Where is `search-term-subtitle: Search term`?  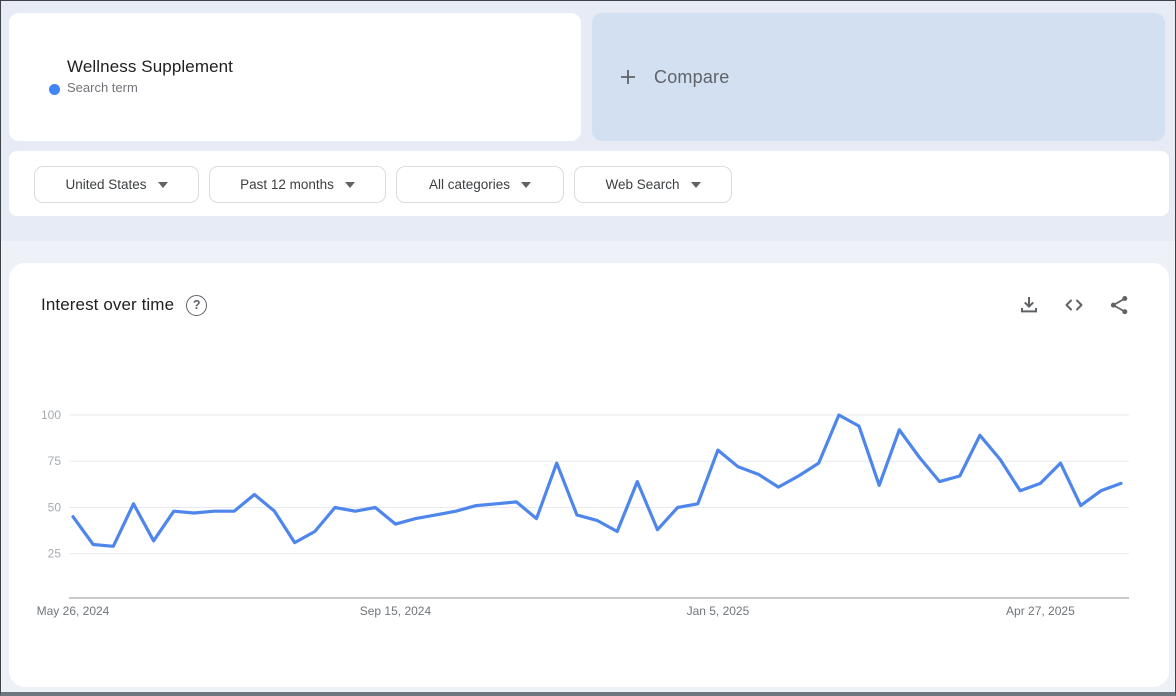
search-term-subtitle: Search term is located at coordinates (102, 87).